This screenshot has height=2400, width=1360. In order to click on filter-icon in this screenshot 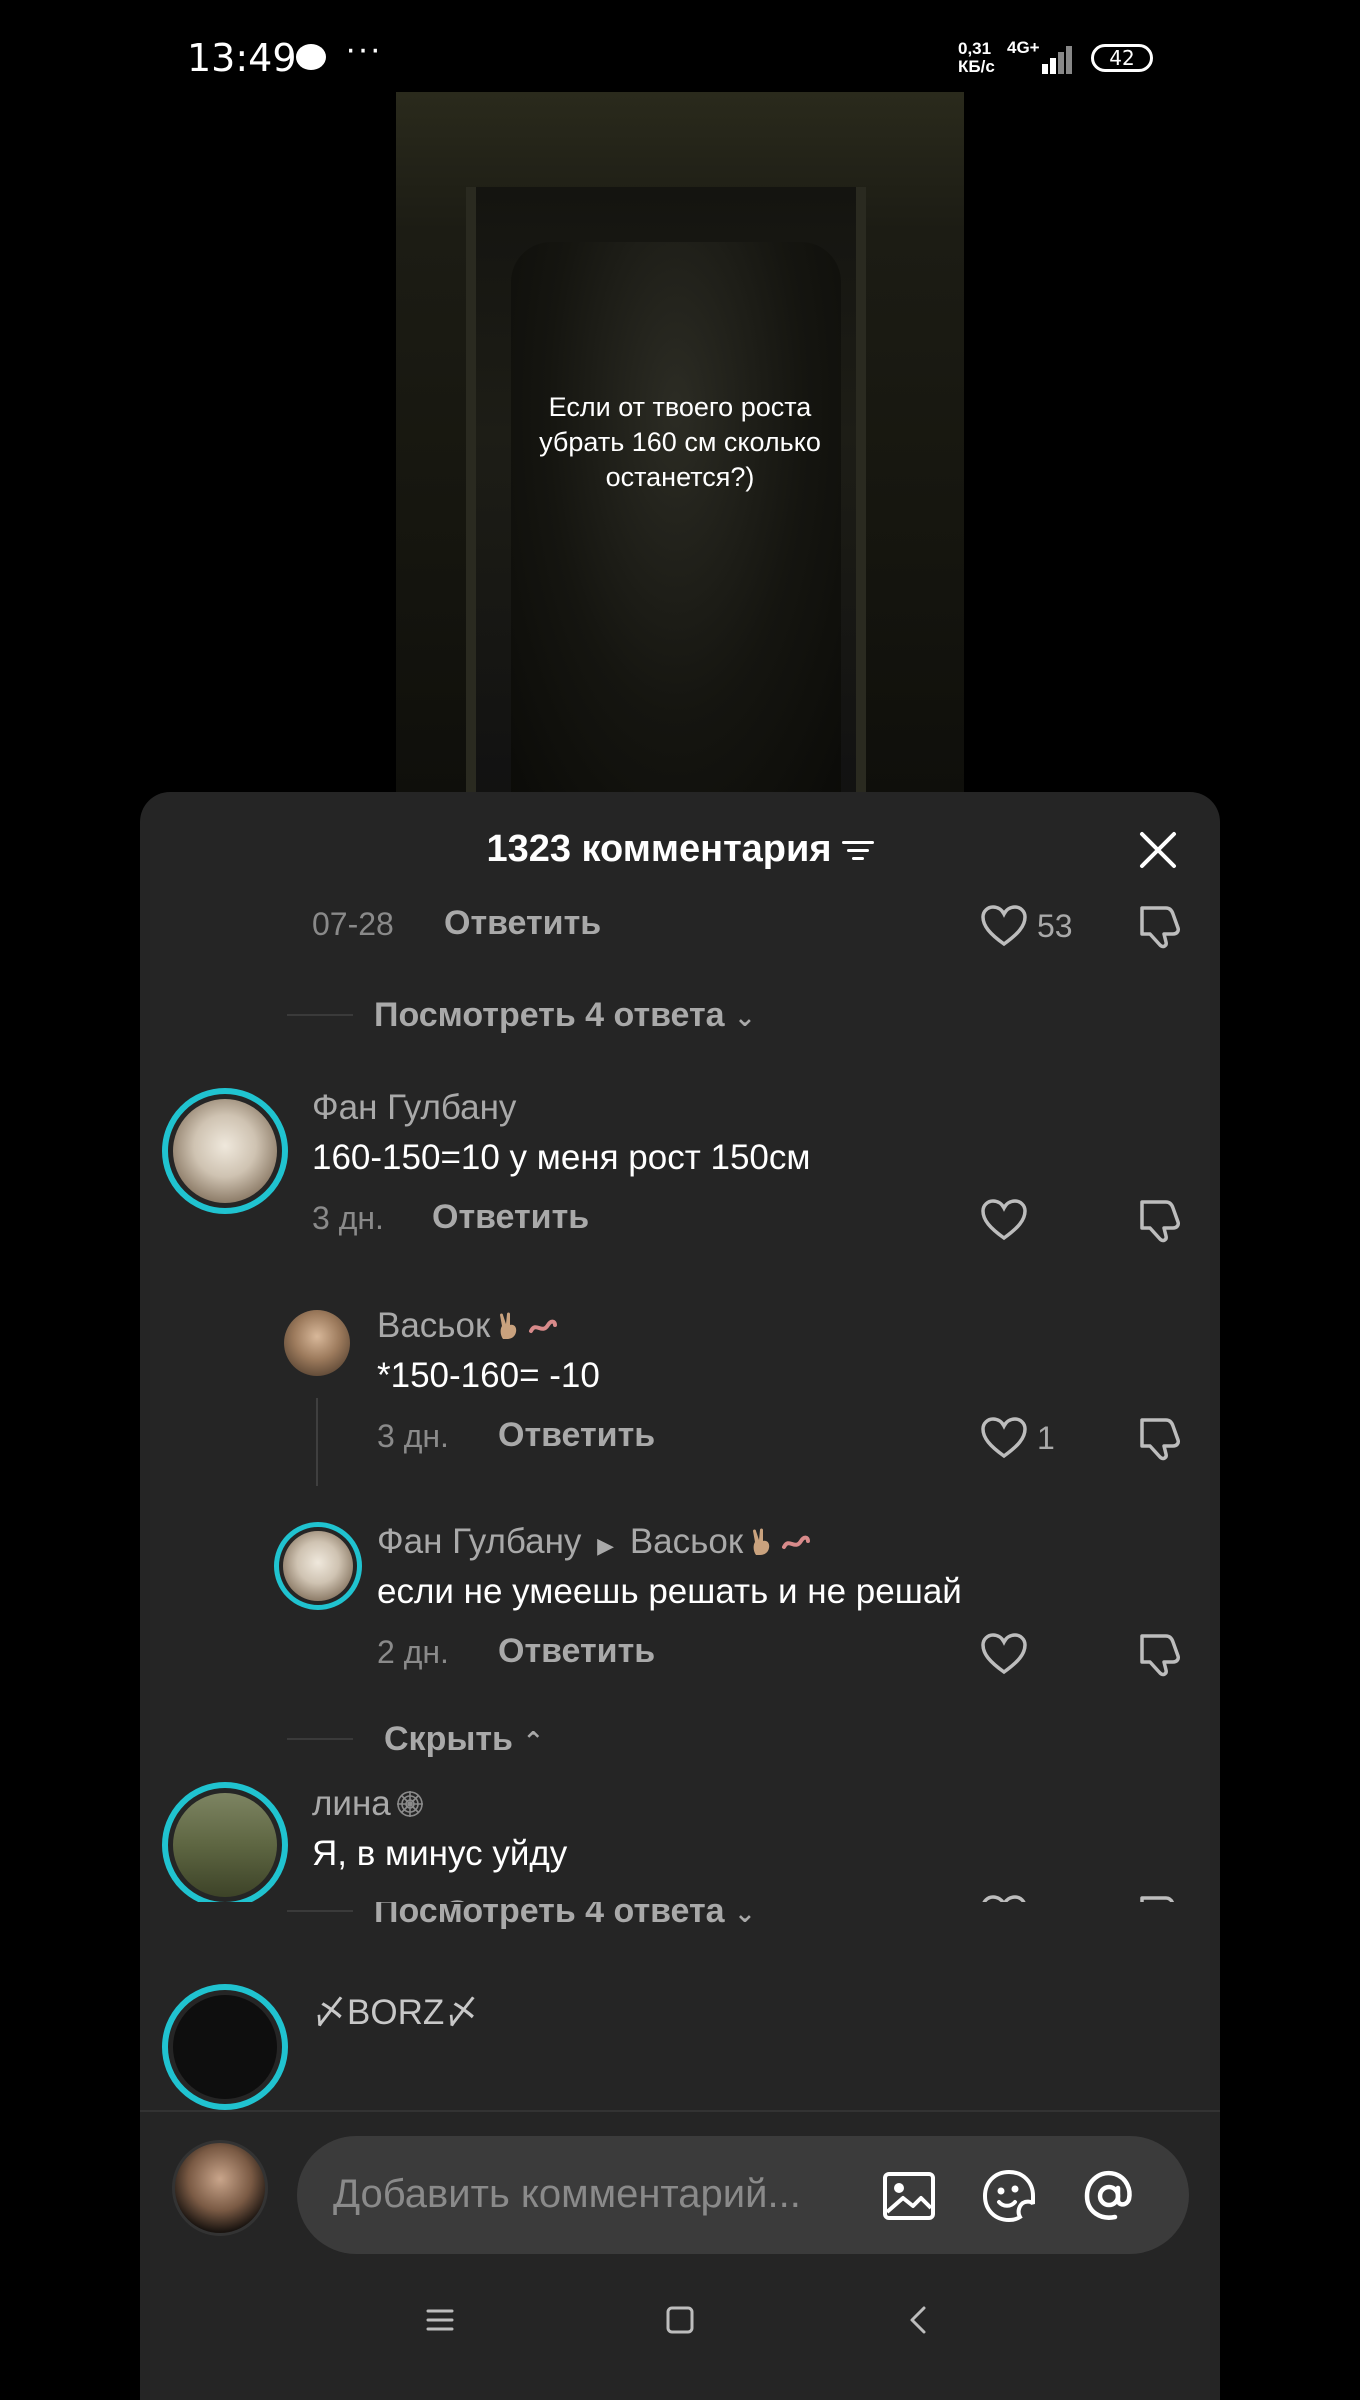, I will do `click(857, 851)`.